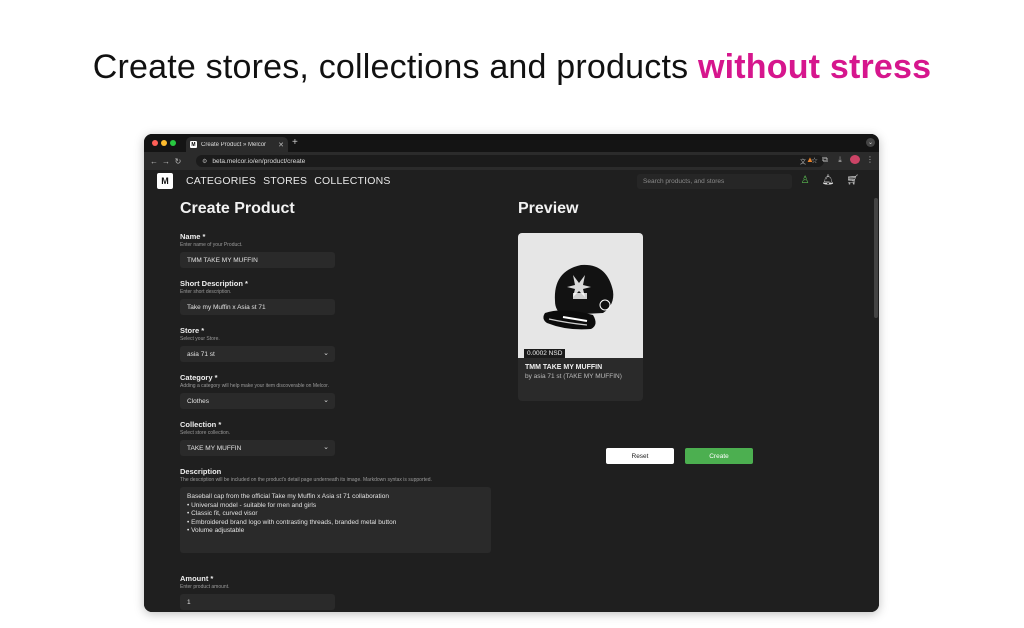 The width and height of the screenshot is (1024, 628). Describe the element at coordinates (178, 161) in the screenshot. I see `reload-icon: ↻` at that location.